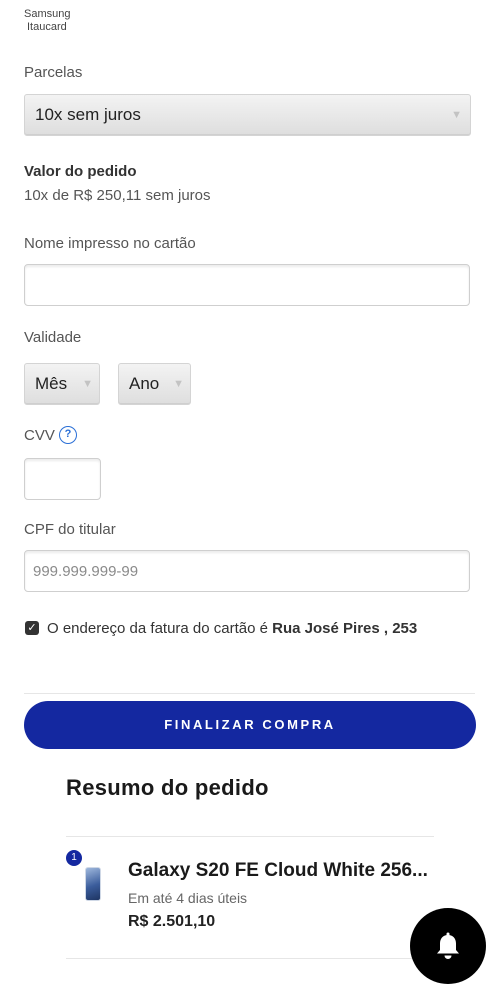 This screenshot has height=989, width=500. I want to click on cpf-field, so click(247, 571).